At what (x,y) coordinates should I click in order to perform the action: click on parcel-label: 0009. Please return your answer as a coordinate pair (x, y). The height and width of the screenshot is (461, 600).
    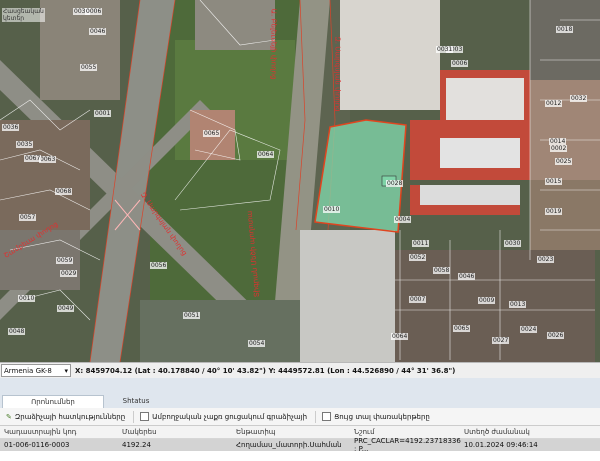
    Looking at the image, I should click on (487, 300).